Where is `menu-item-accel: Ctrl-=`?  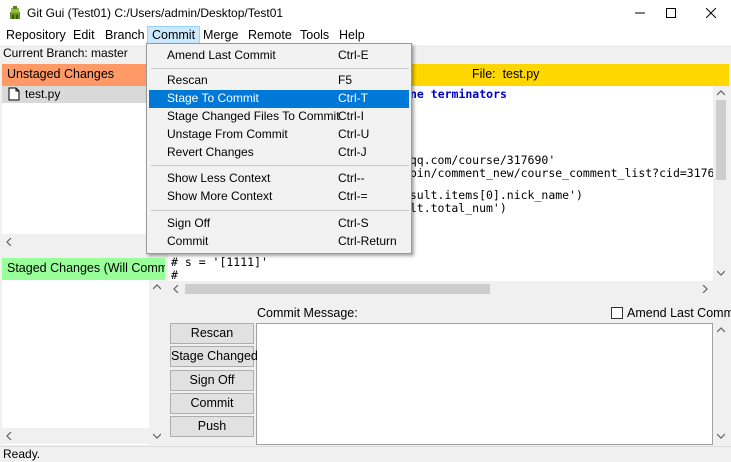 menu-item-accel: Ctrl-= is located at coordinates (353, 196).